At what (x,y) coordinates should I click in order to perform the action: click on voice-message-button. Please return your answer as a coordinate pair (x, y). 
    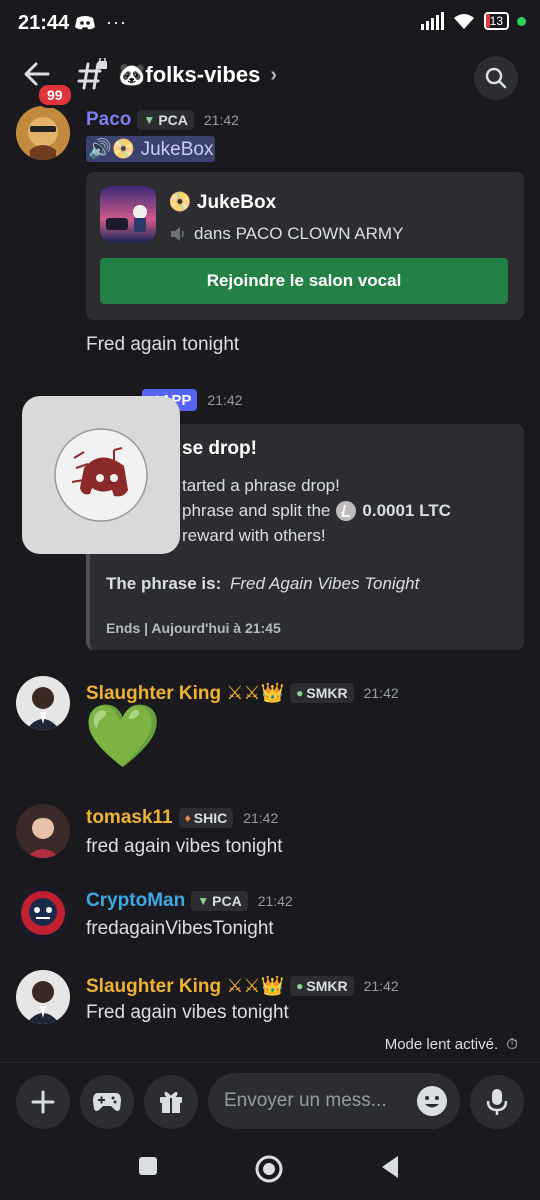
    Looking at the image, I should click on (497, 1102).